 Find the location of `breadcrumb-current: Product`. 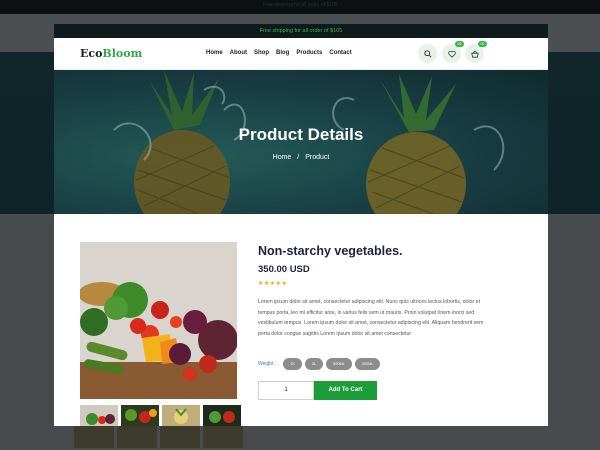

breadcrumb-current: Product is located at coordinates (317, 157).